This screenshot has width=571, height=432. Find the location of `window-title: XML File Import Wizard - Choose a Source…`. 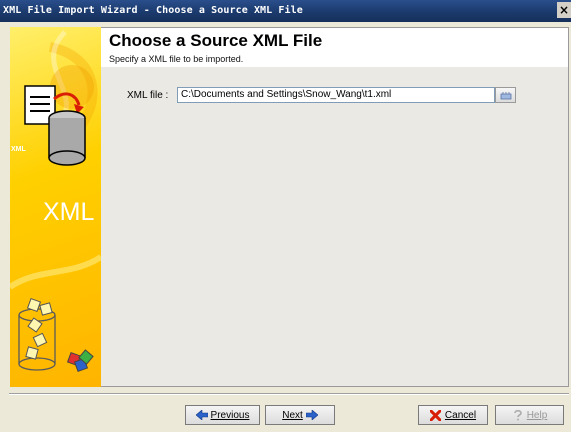

window-title: XML File Import Wizard - Choose a Source… is located at coordinates (153, 10).